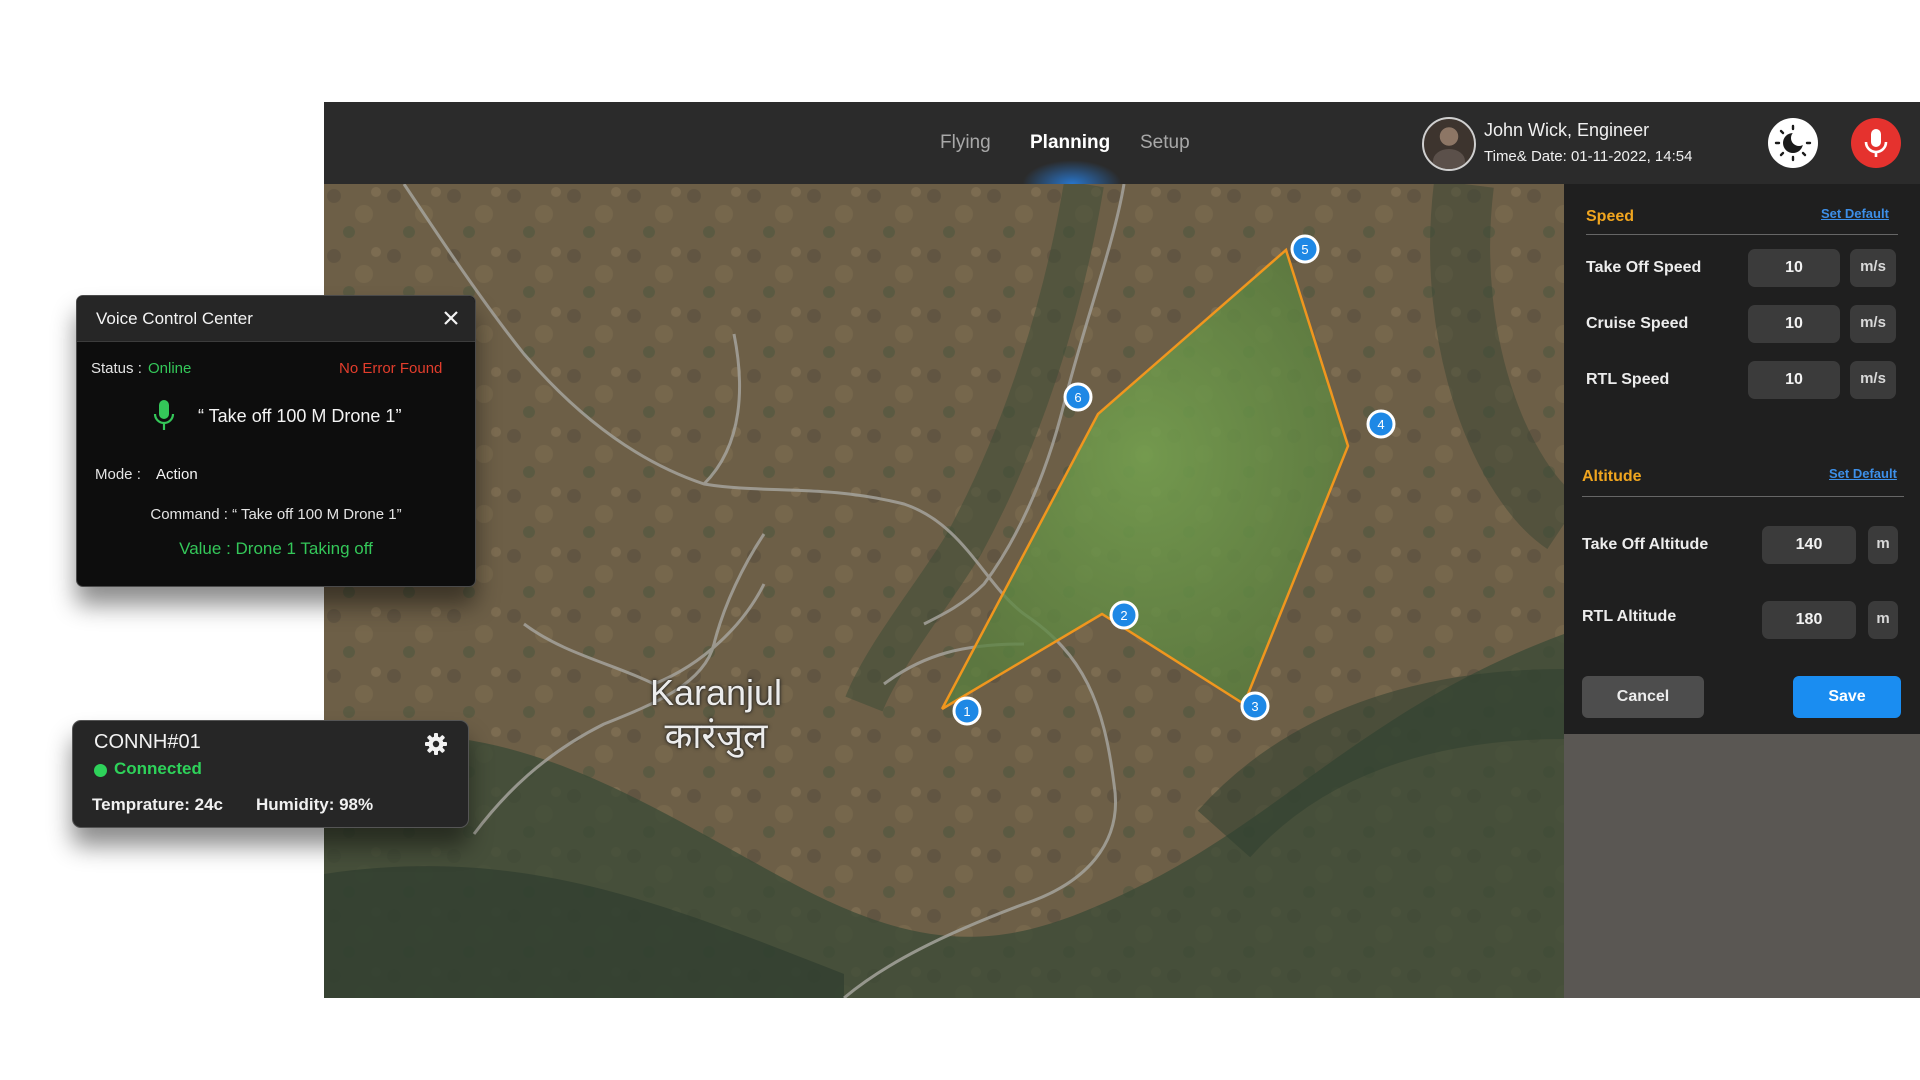  What do you see at coordinates (276, 319) in the screenshot?
I see `voice-control-header: Voice Control Center` at bounding box center [276, 319].